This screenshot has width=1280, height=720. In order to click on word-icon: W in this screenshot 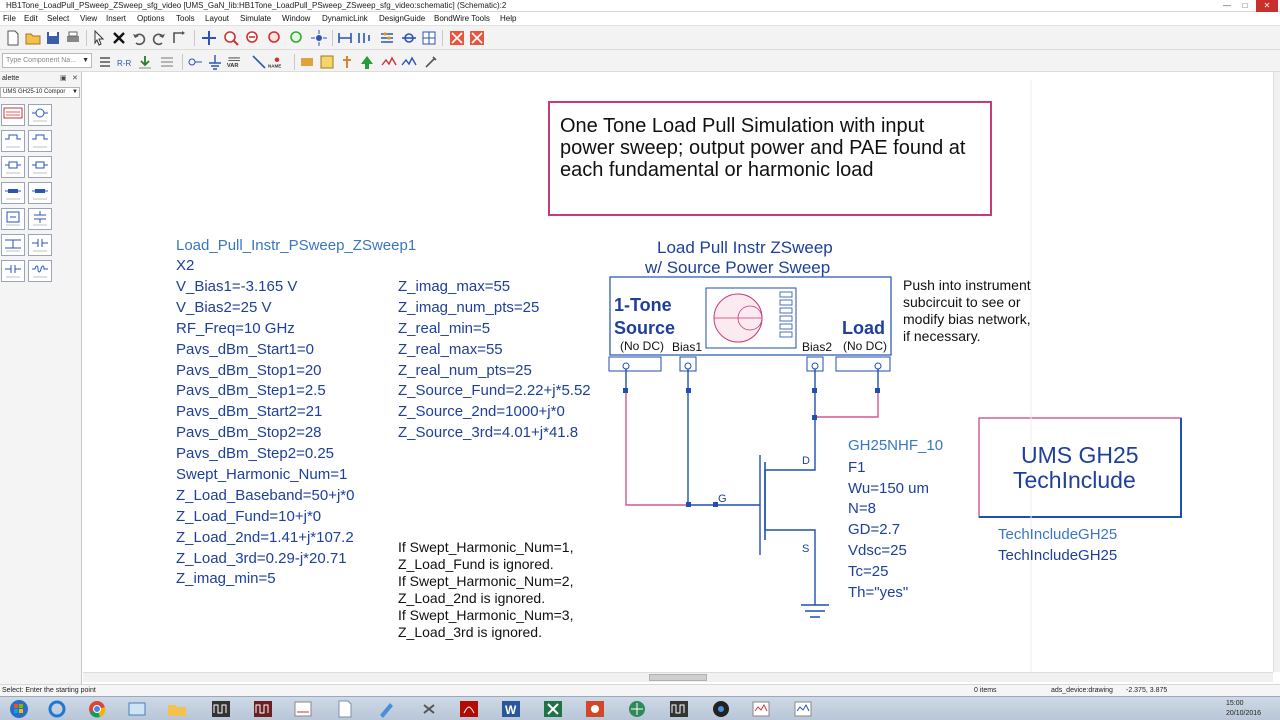, I will do `click(511, 709)`.